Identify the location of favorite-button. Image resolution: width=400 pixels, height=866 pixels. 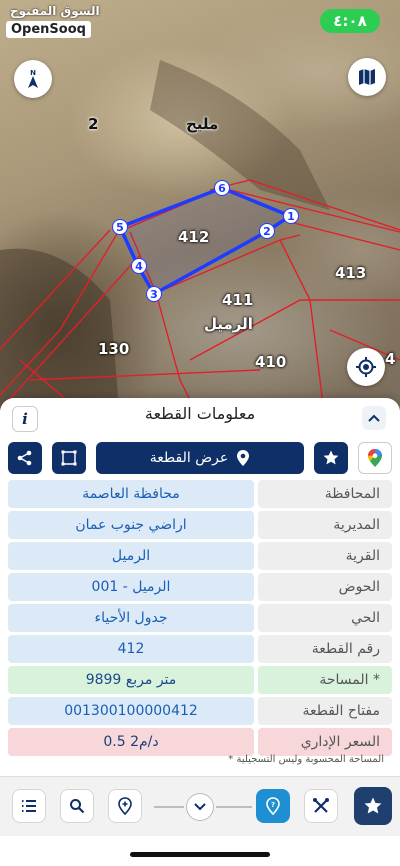
(331, 458).